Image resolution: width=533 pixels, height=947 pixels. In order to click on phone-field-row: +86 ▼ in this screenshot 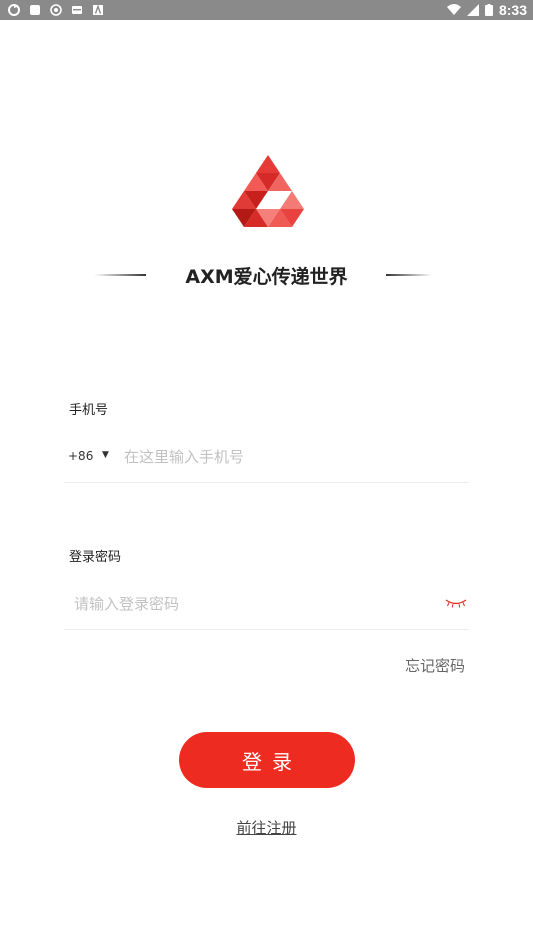, I will do `click(266, 457)`.